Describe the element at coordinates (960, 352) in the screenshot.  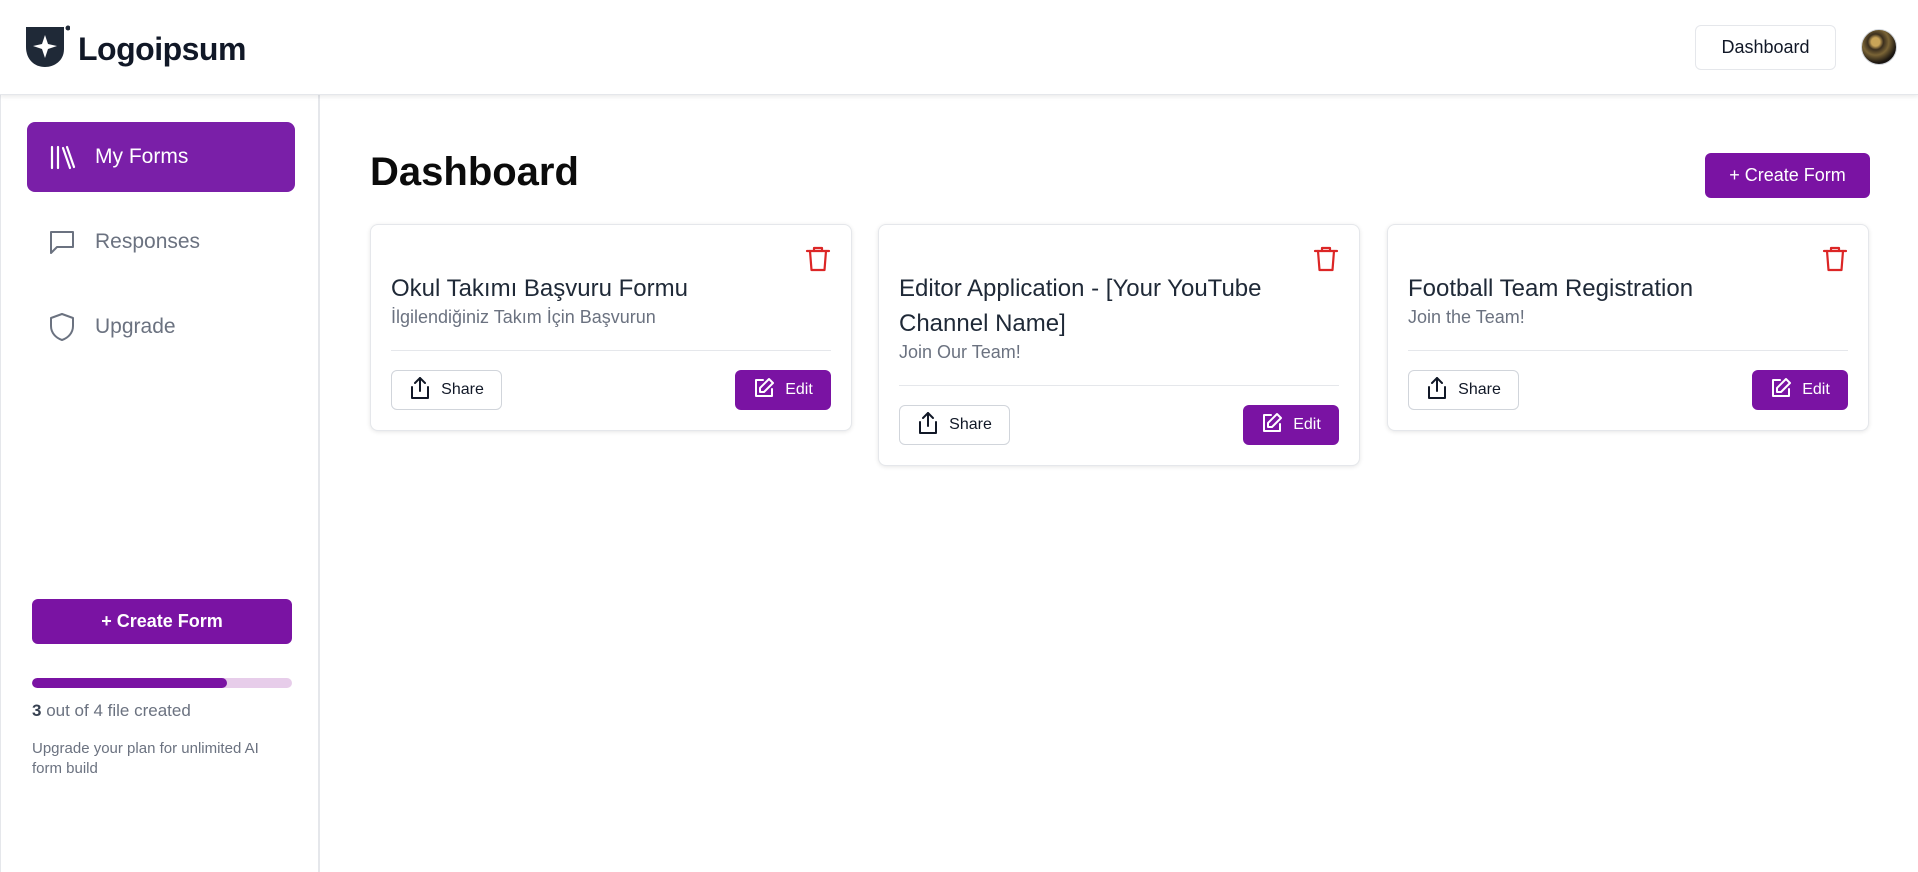
I see `form-subtitle: Join Our Team!` at that location.